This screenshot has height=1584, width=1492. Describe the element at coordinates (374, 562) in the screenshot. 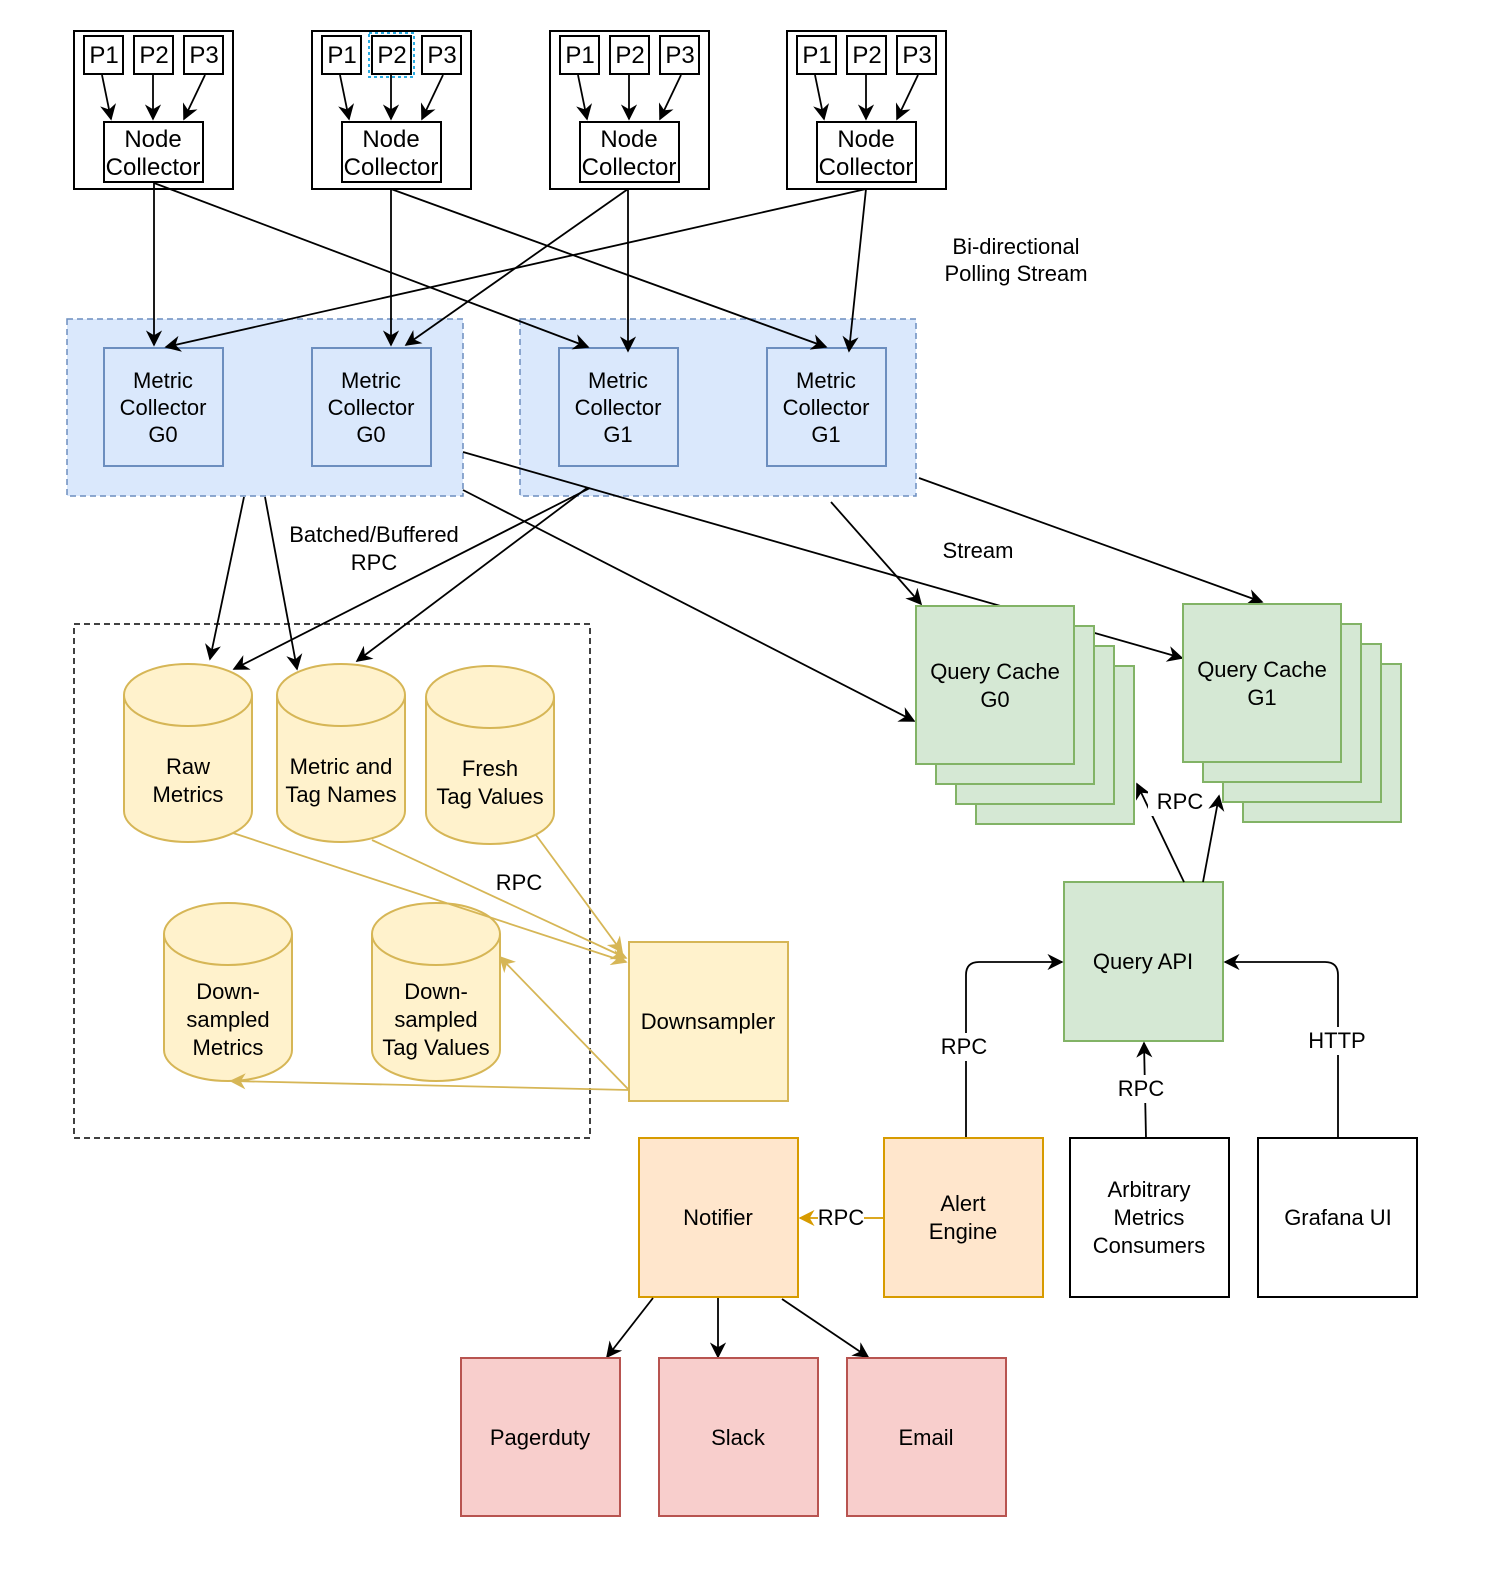

I see `batched-label-line-2: RPC` at that location.